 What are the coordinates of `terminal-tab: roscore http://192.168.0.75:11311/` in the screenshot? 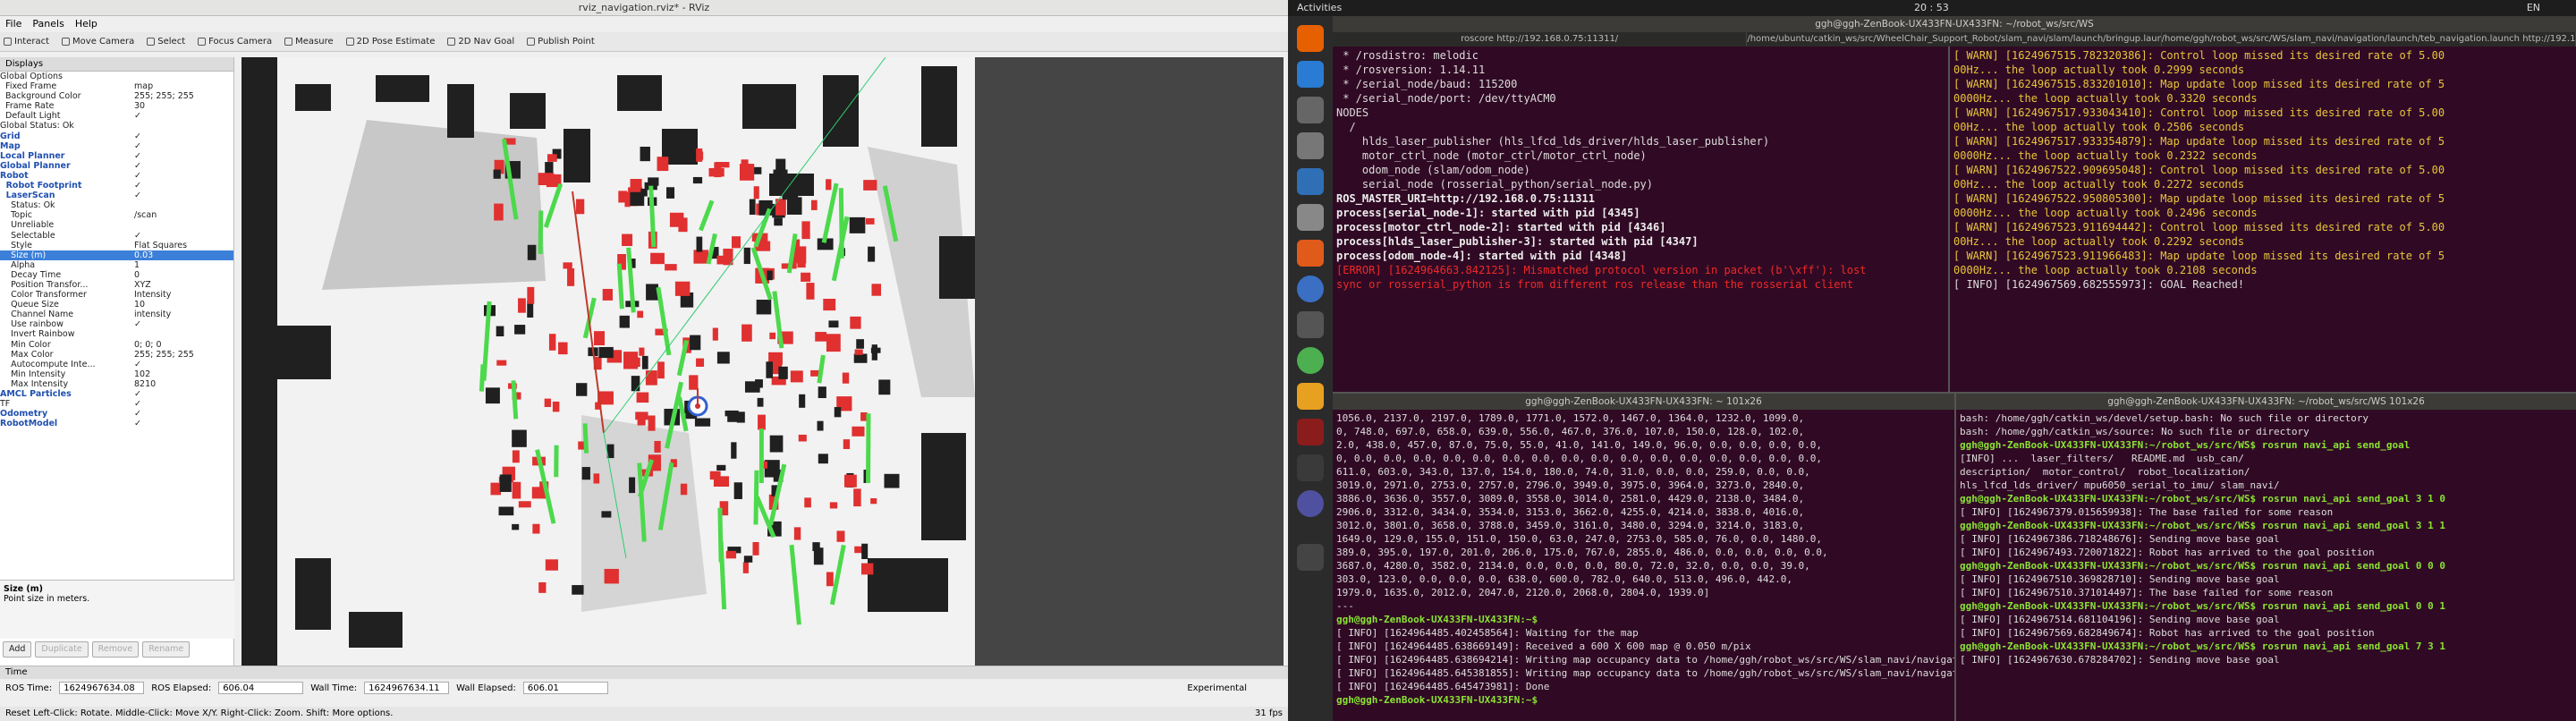 It's located at (1540, 39).